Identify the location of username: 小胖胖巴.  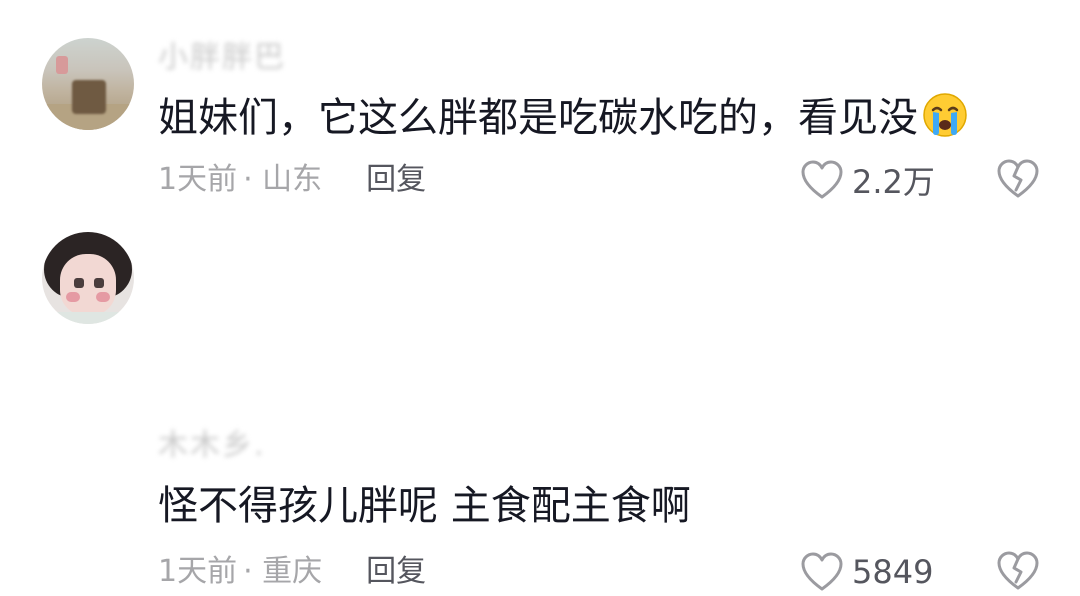
(222, 58).